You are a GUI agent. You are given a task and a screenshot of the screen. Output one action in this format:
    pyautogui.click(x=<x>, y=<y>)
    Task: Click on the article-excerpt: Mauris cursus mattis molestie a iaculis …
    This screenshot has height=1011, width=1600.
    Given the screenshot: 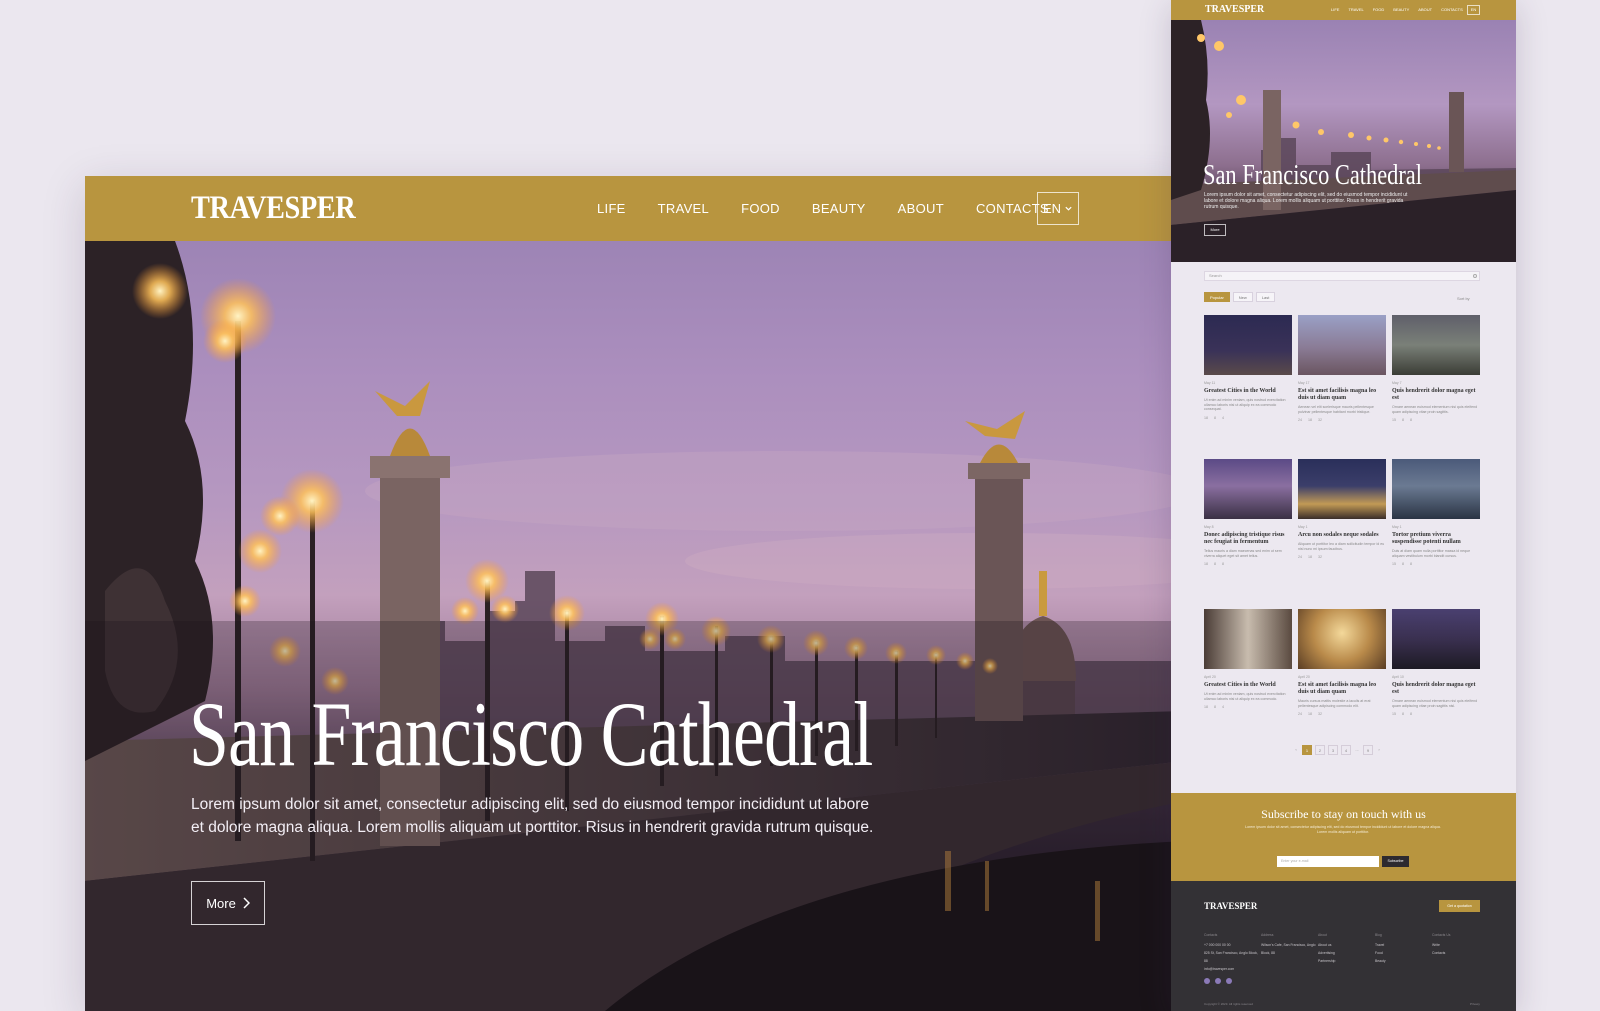 What is the action you would take?
    pyautogui.click(x=1334, y=703)
    